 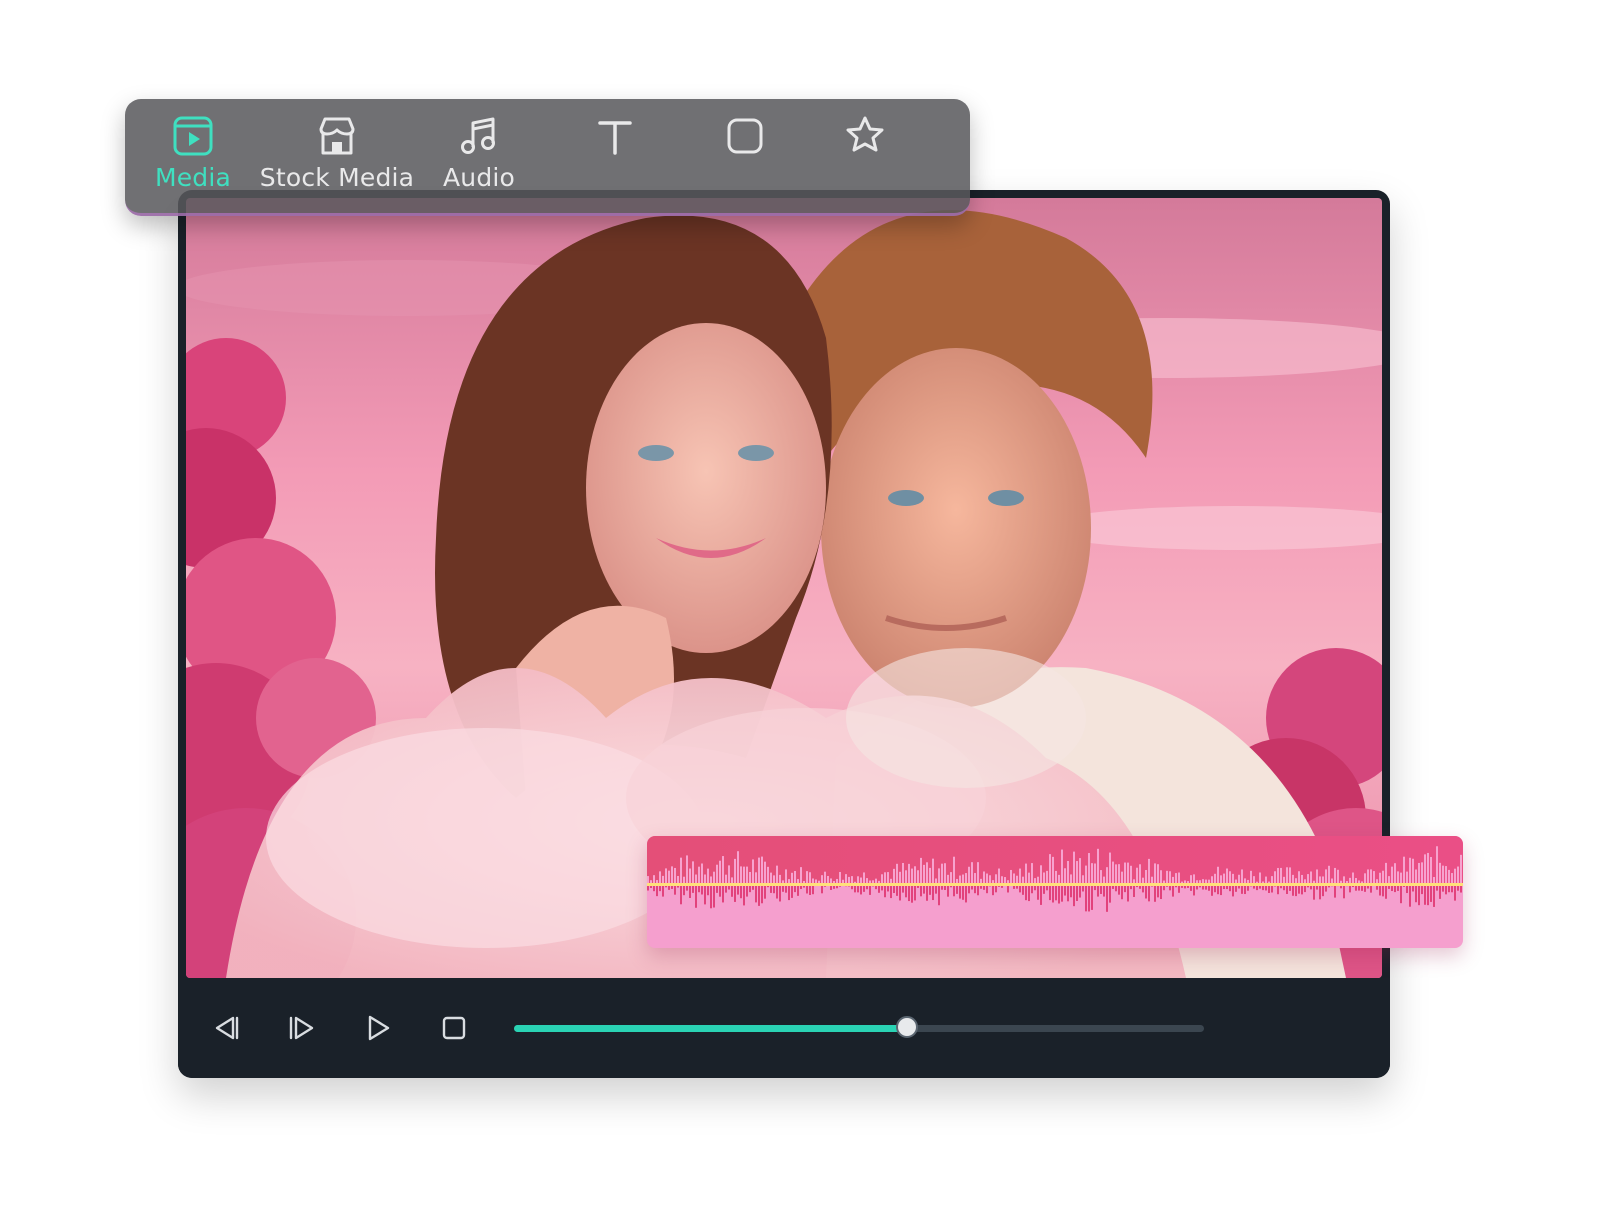 What do you see at coordinates (865, 158) in the screenshot?
I see `tab-effects` at bounding box center [865, 158].